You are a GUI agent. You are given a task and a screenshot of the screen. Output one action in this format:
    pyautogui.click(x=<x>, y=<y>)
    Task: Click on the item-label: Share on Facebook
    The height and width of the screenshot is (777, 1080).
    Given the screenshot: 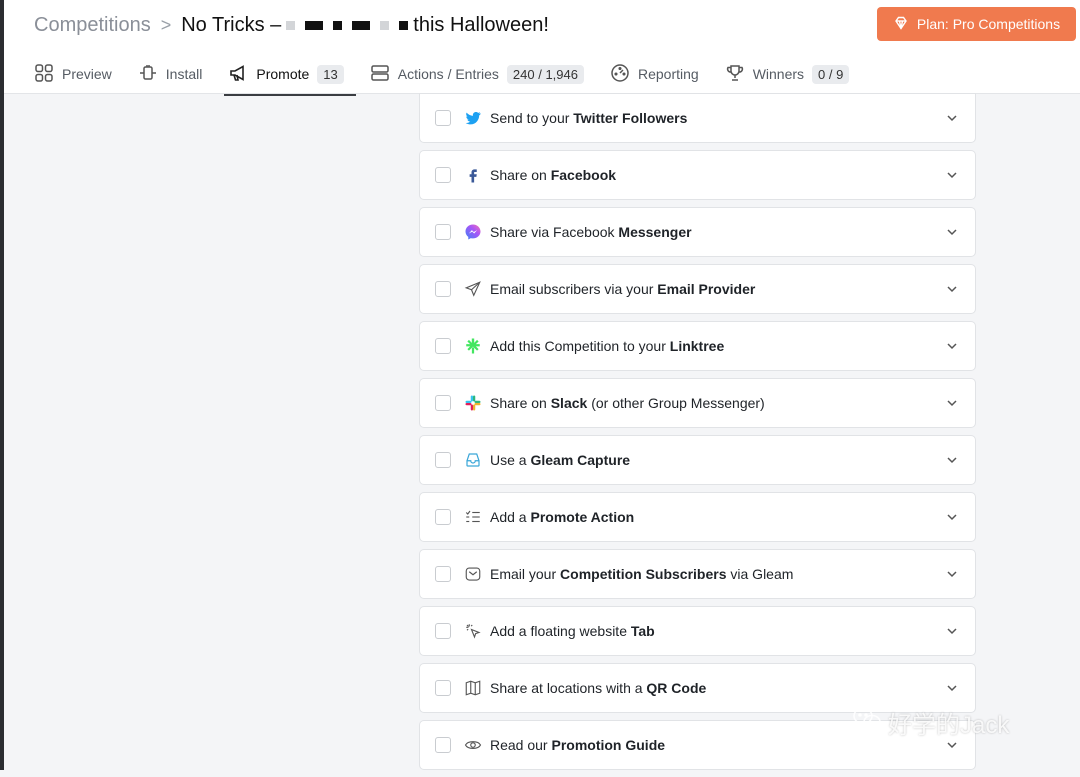 What is the action you would take?
    pyautogui.click(x=553, y=175)
    